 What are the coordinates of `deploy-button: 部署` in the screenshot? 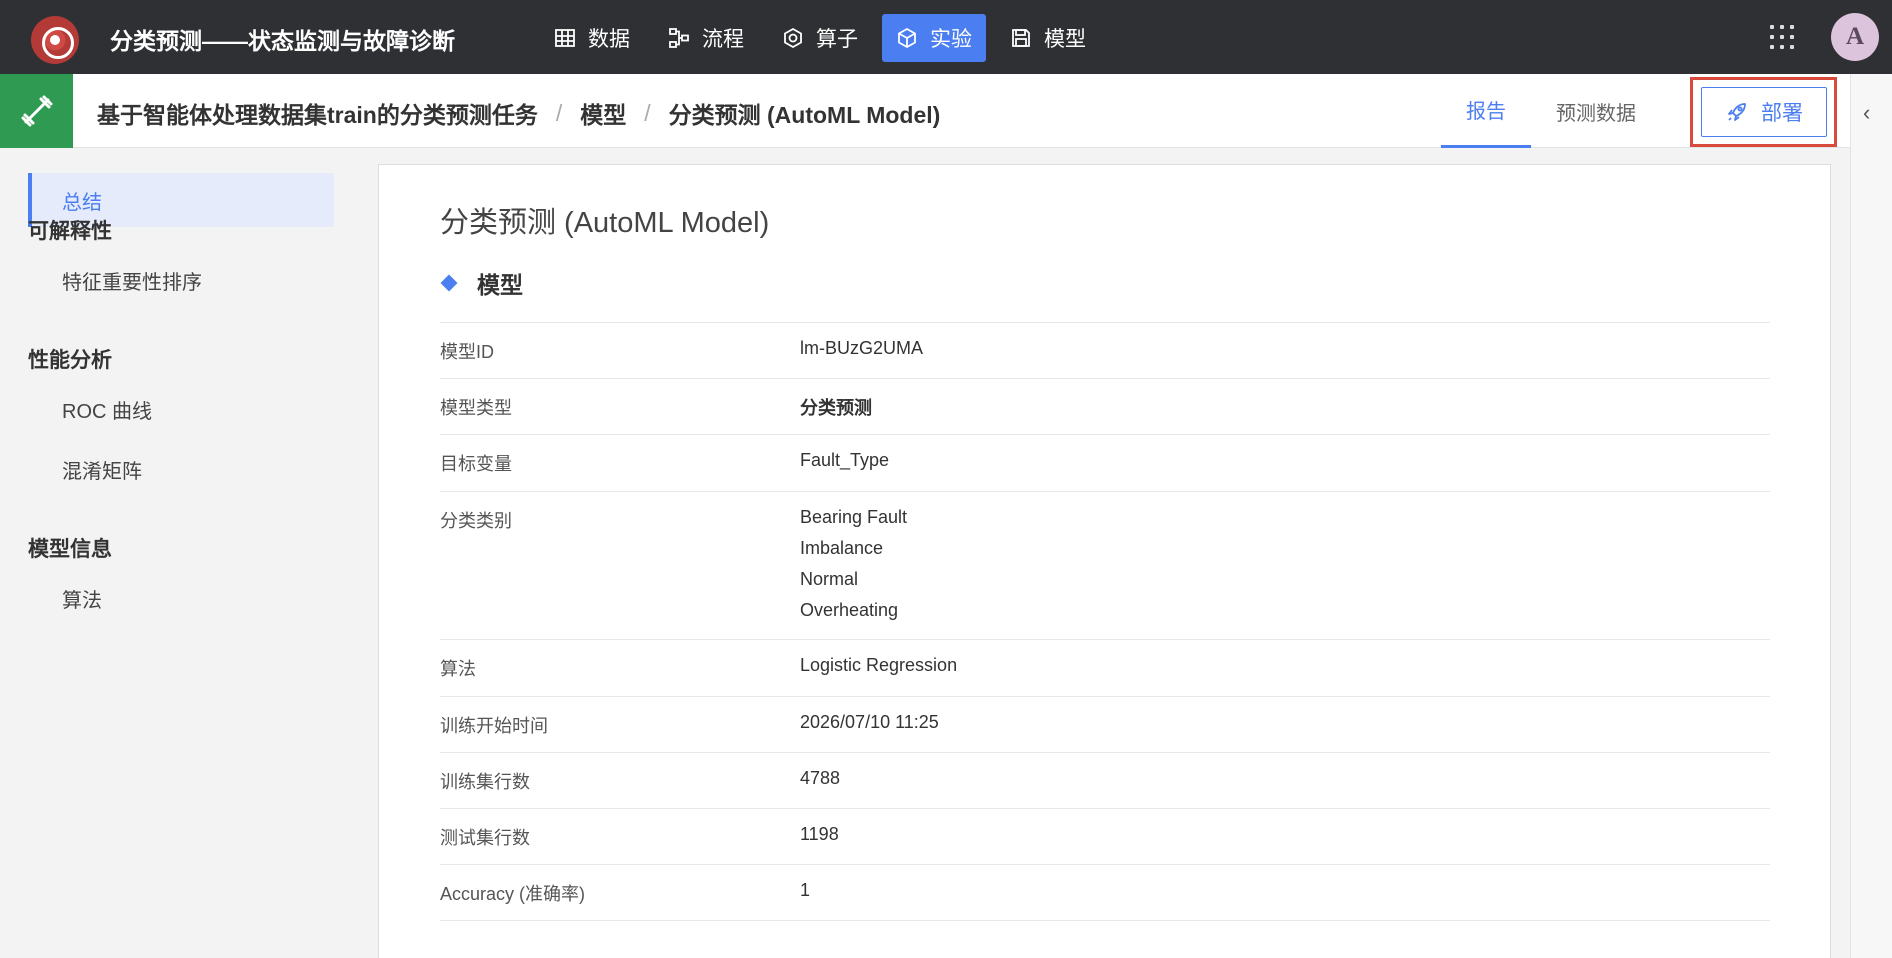 It's located at (1764, 112).